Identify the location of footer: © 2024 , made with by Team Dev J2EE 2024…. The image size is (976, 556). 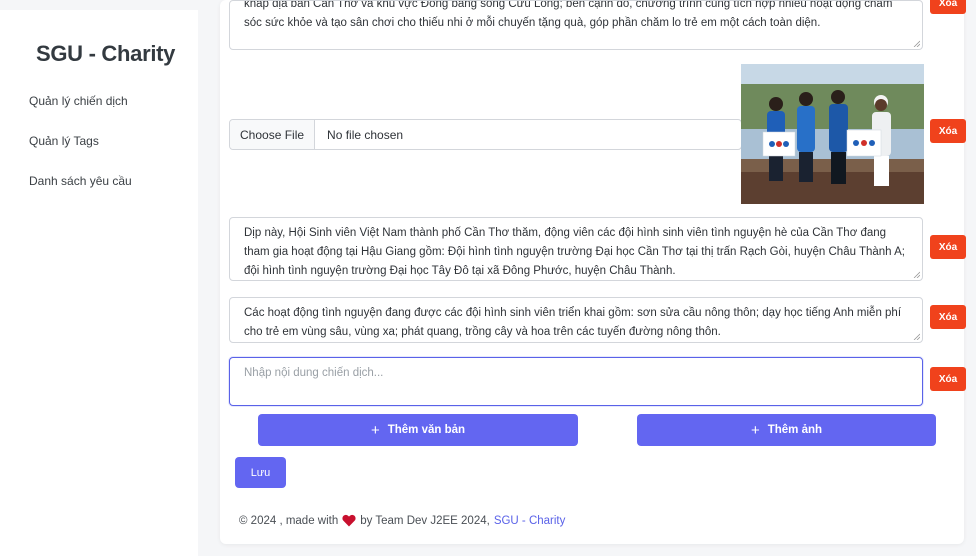
(402, 520).